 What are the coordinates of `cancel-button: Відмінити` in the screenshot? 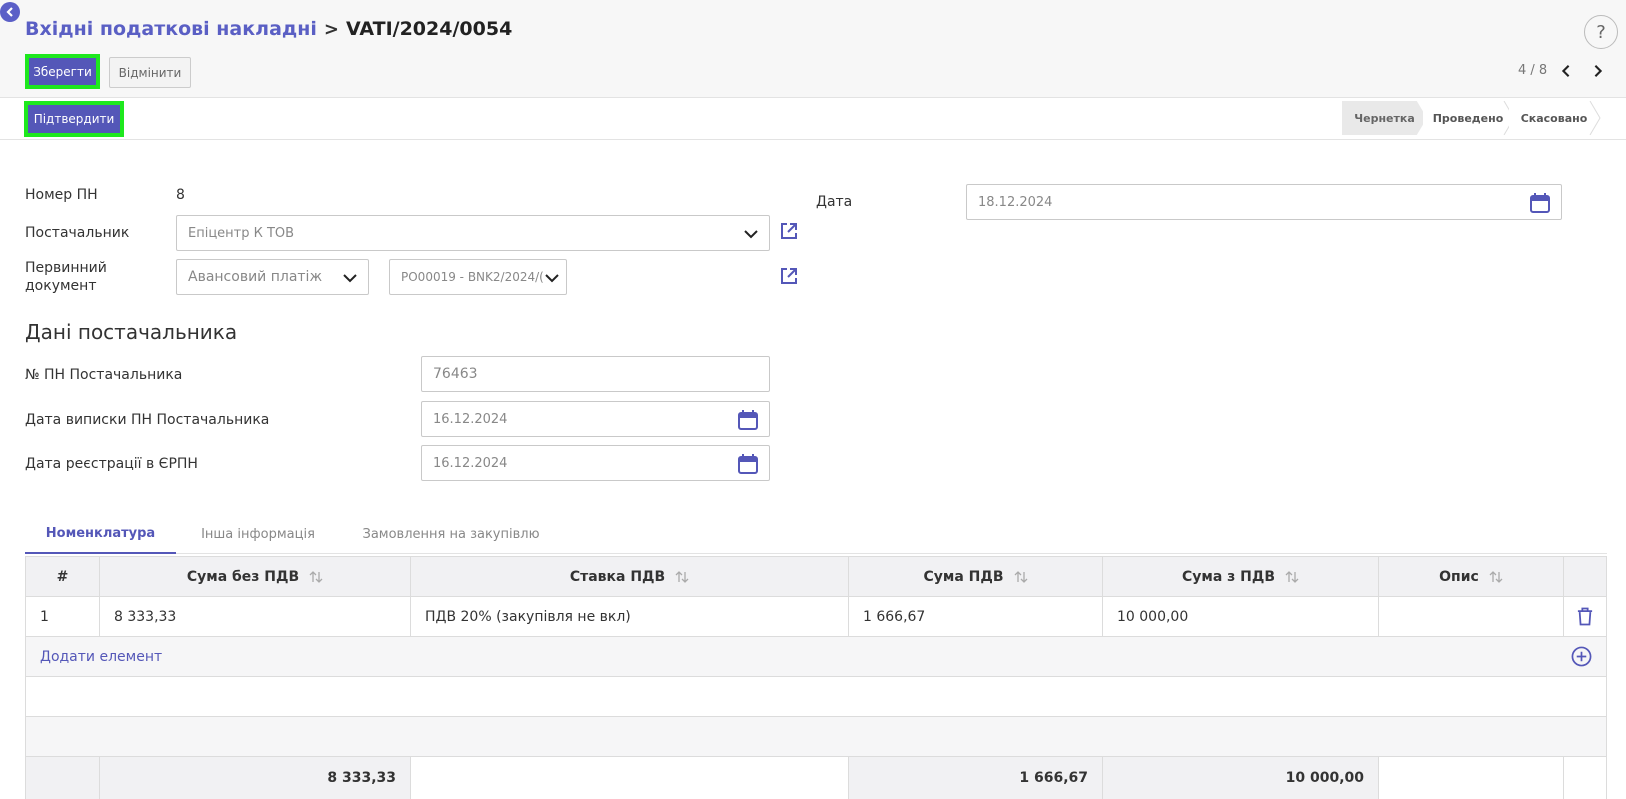 It's located at (150, 72).